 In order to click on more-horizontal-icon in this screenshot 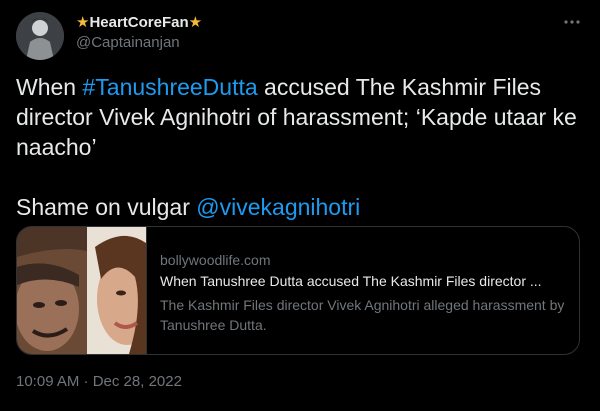, I will do `click(572, 22)`.